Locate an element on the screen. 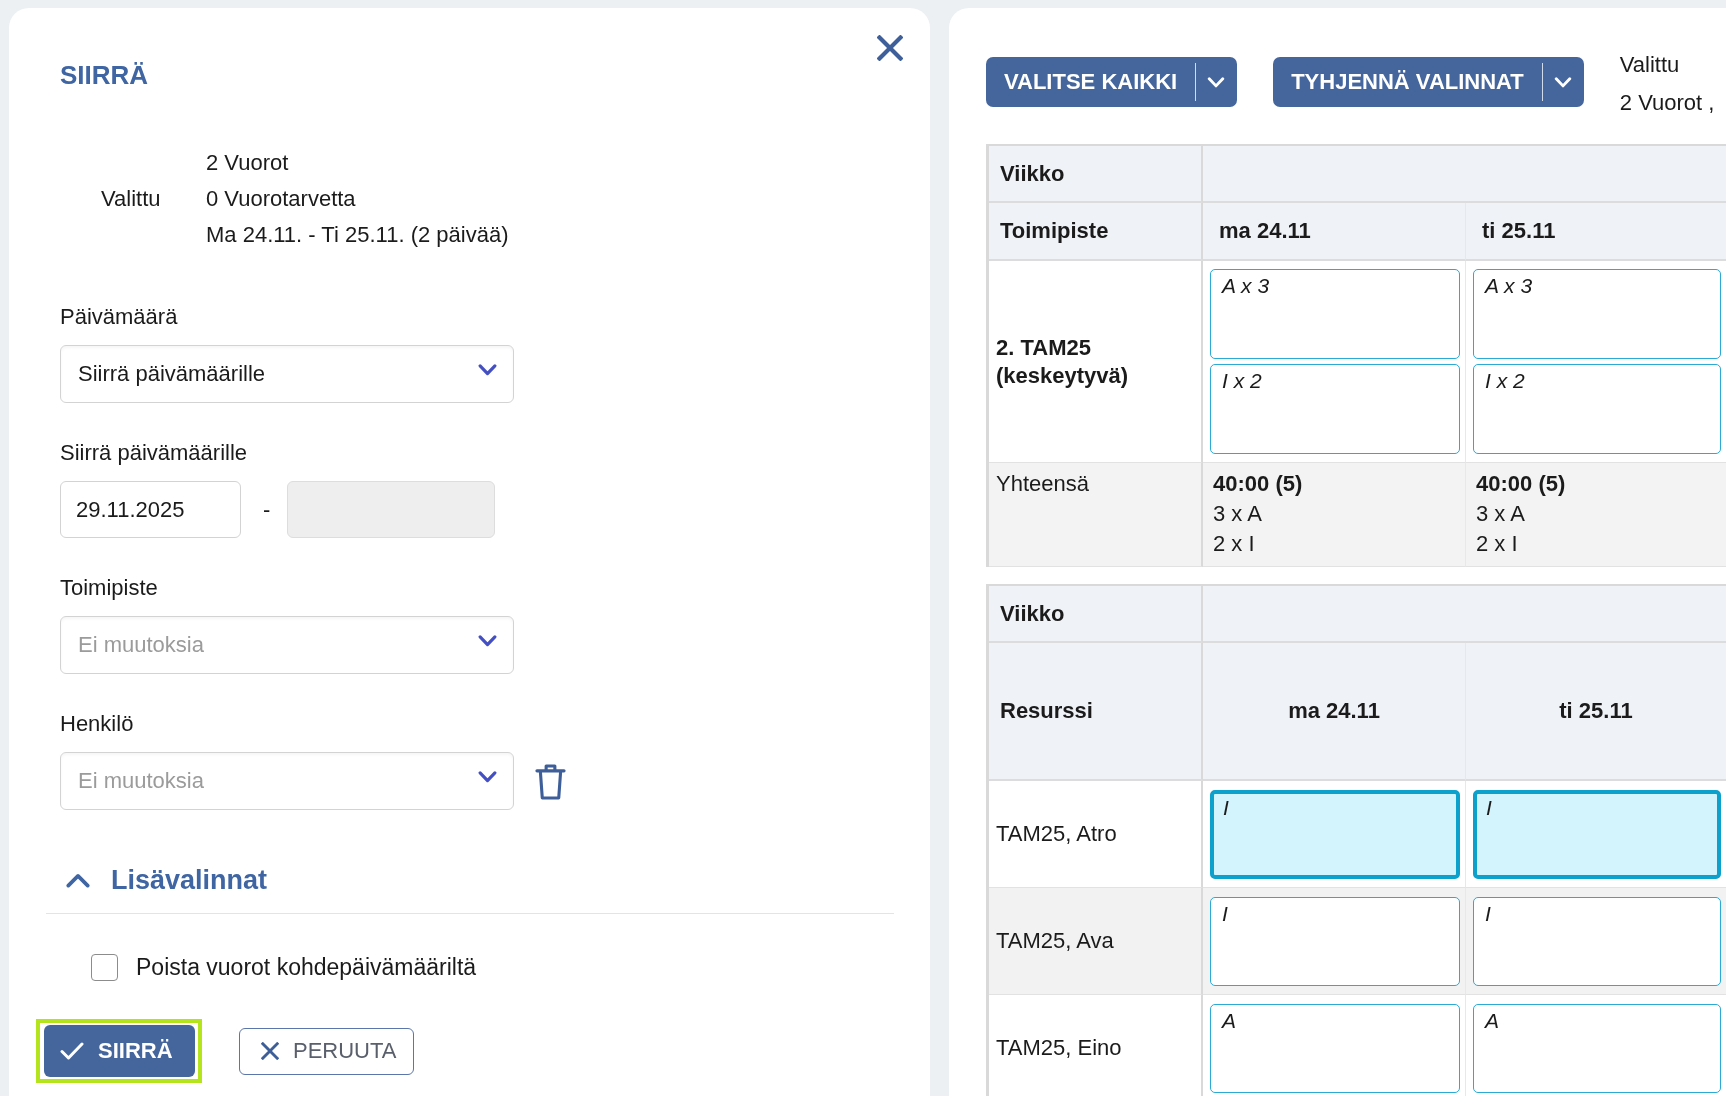 Image resolution: width=1726 pixels, height=1096 pixels. trash-icon is located at coordinates (550, 781).